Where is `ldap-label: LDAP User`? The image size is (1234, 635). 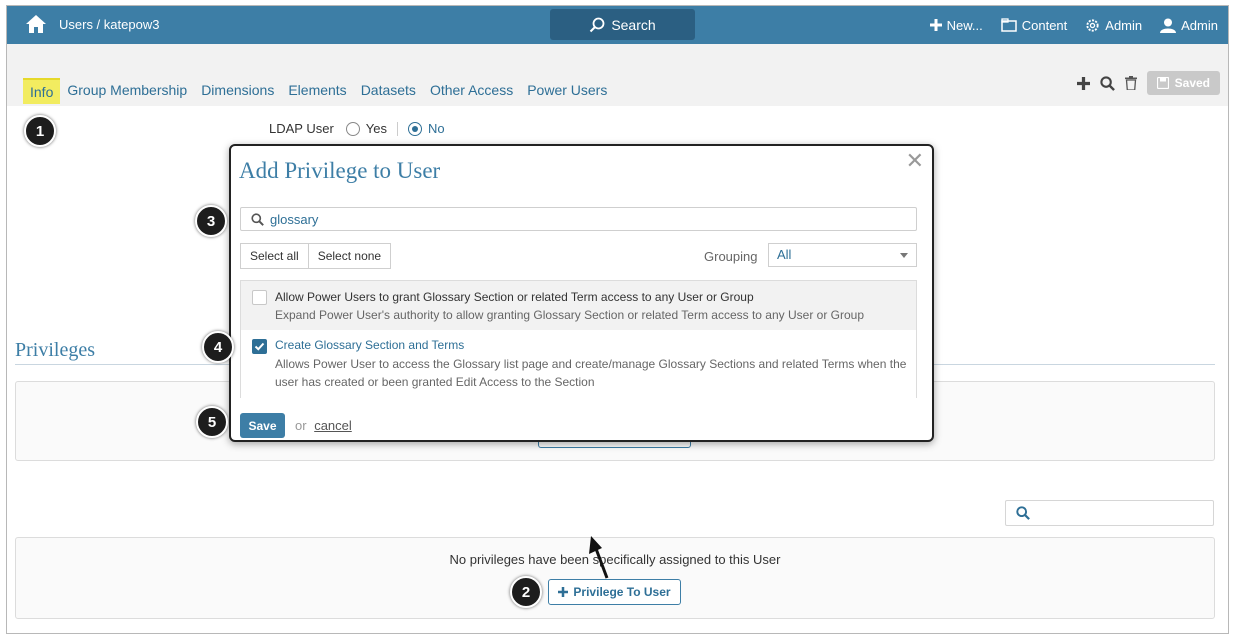 ldap-label: LDAP User is located at coordinates (301, 128).